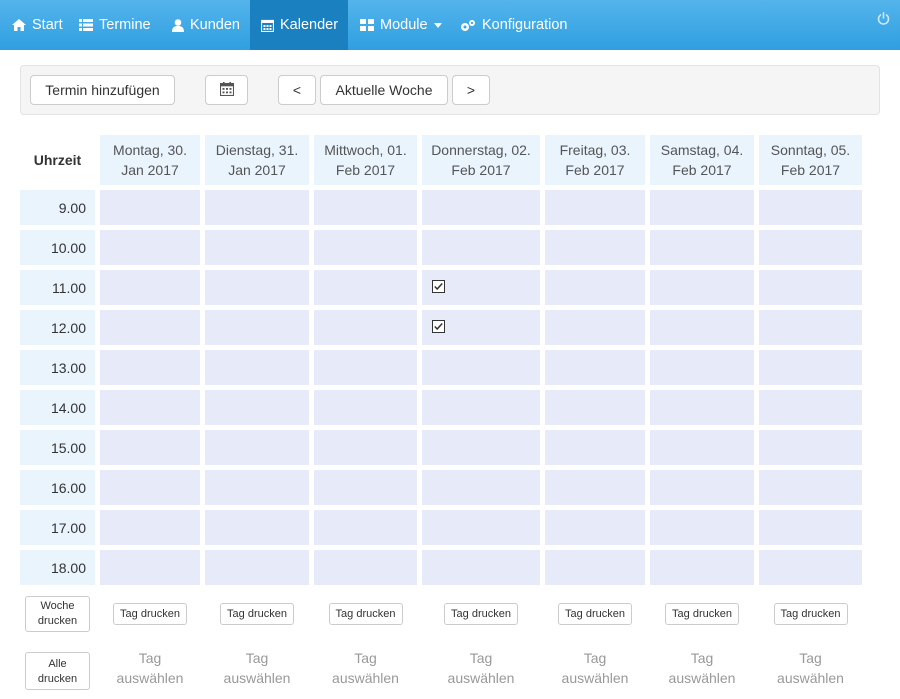 The height and width of the screenshot is (699, 900). Describe the element at coordinates (226, 90) in the screenshot. I see `date-picker-button` at that location.